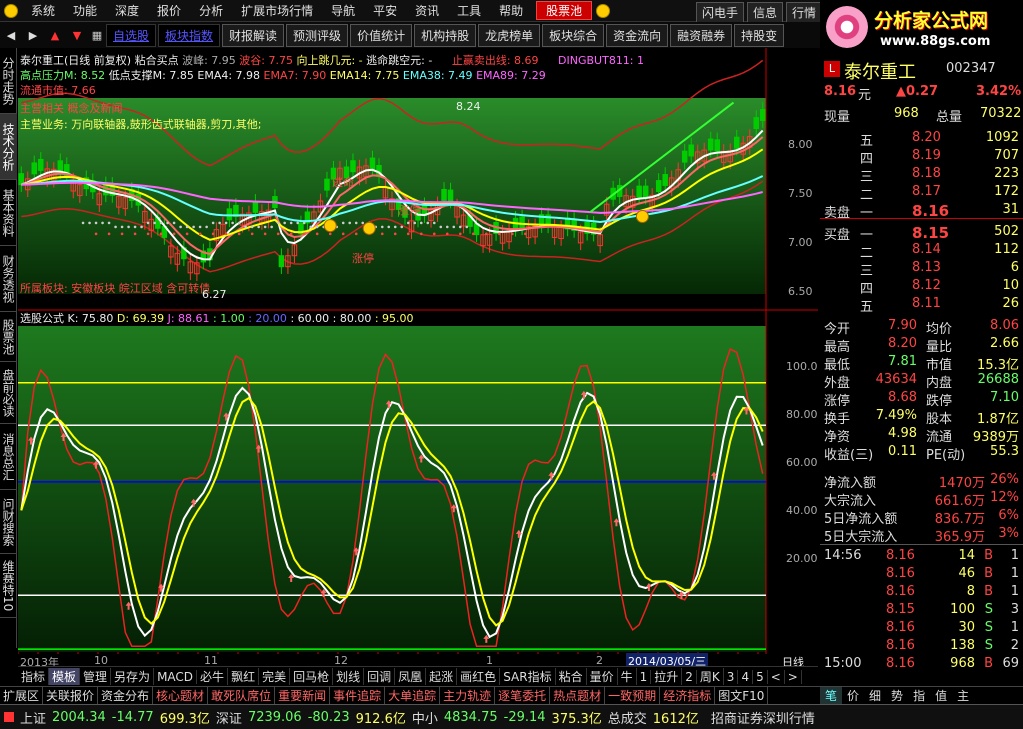 The image size is (1023, 729). What do you see at coordinates (528, 676) in the screenshot?
I see `indicator-tab: SAR指标` at bounding box center [528, 676].